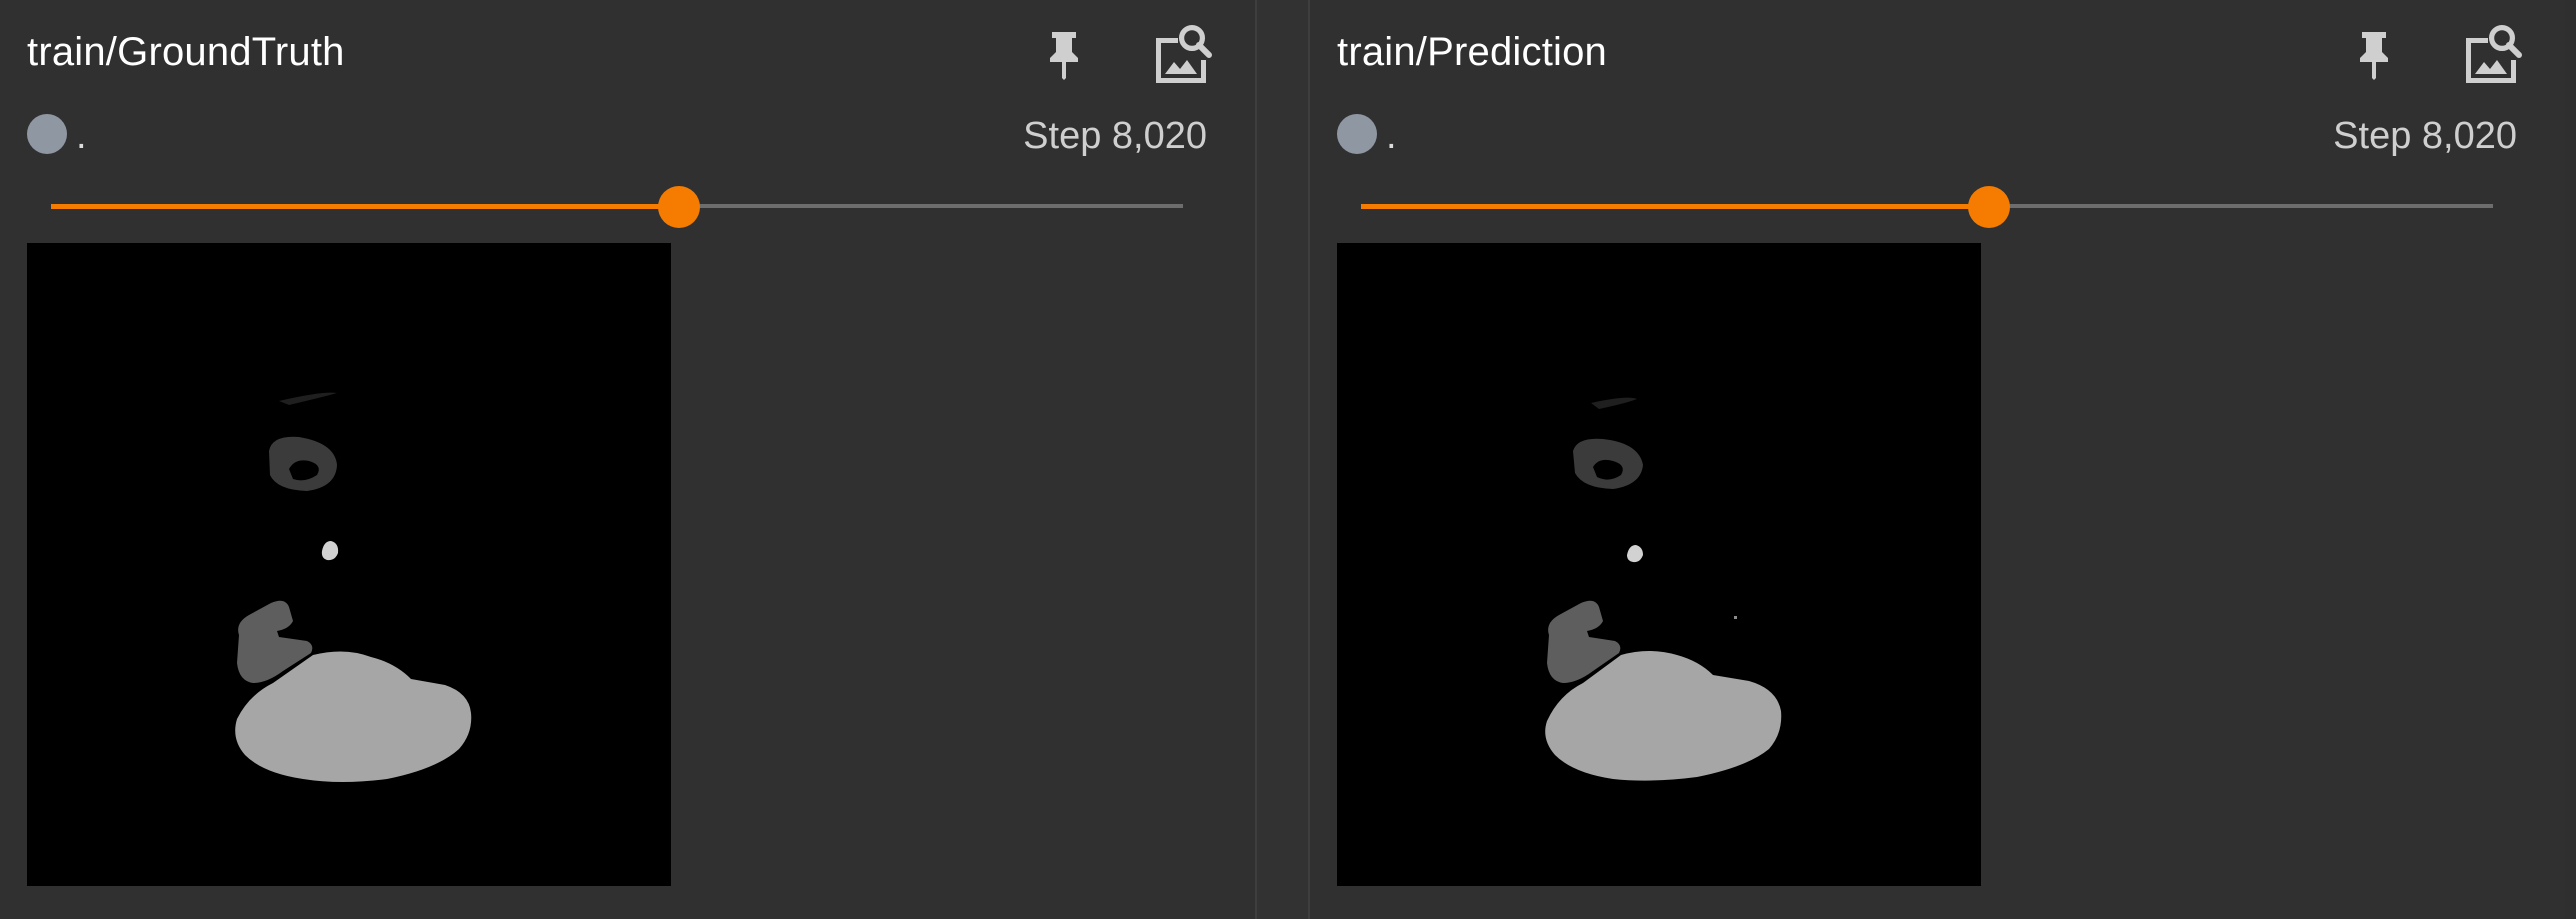  I want to click on card-title: train/GroundTruth, so click(186, 52).